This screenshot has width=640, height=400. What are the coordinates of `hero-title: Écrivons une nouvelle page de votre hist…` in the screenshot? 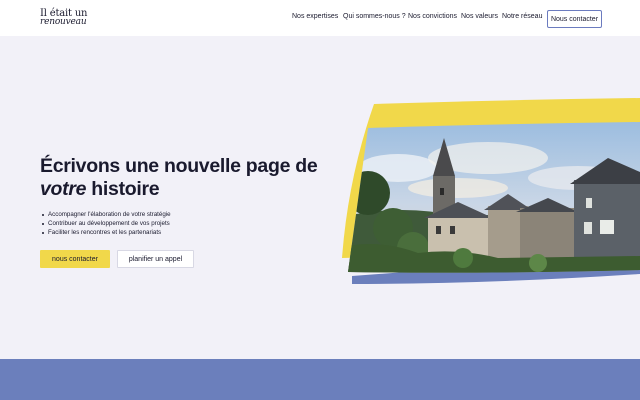 It's located at (190, 178).